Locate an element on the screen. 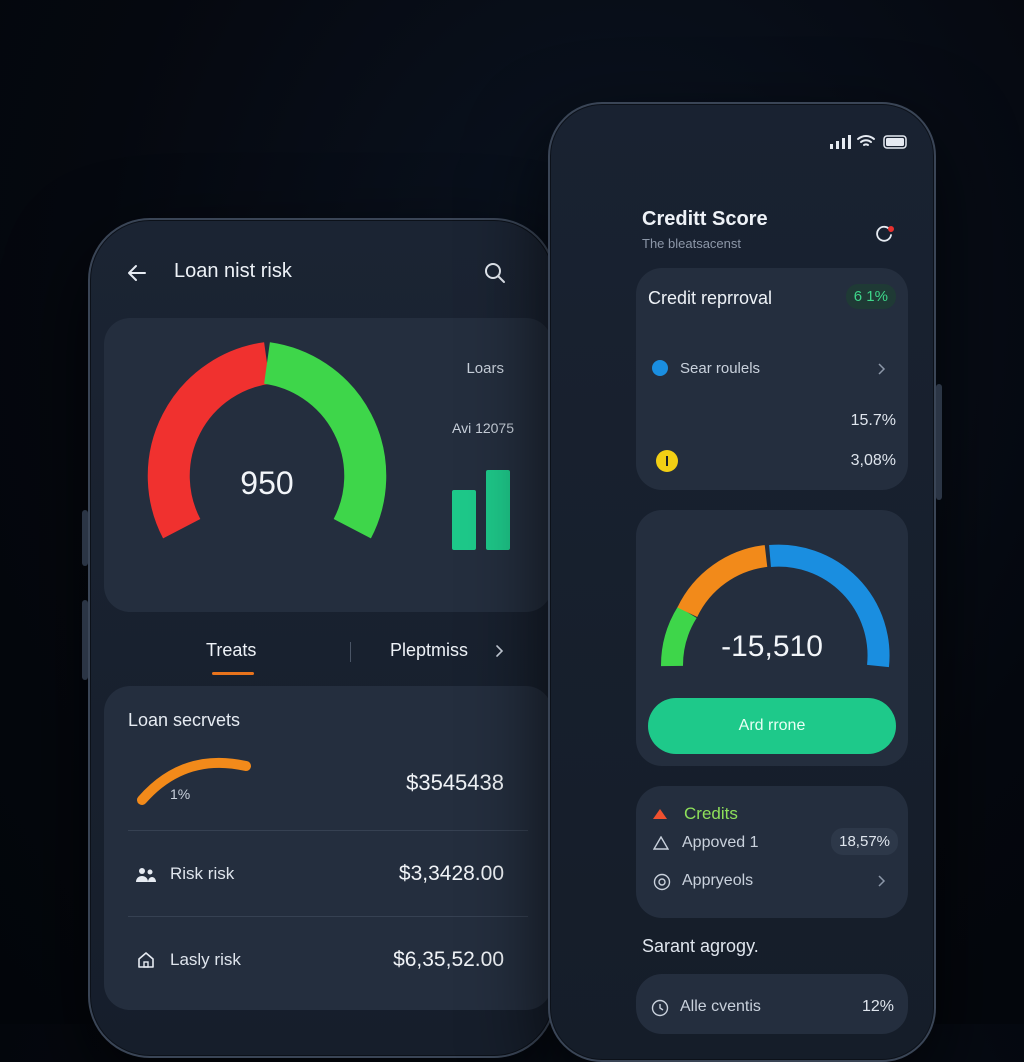  list-item-value: 18,57% is located at coordinates (864, 841).